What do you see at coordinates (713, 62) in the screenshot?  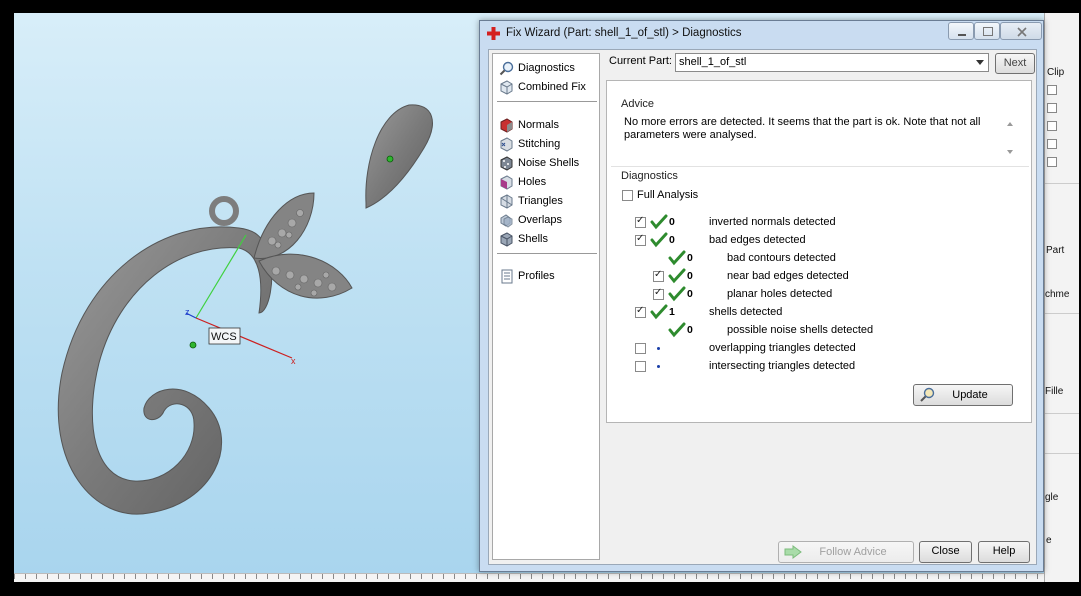 I see `current-part-value: shell_1_of_stl` at bounding box center [713, 62].